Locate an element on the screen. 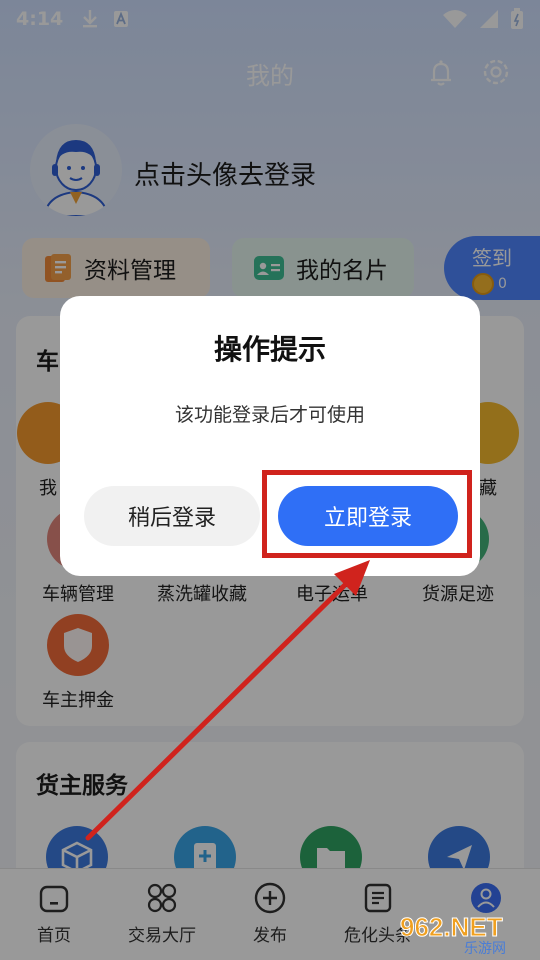 This screenshot has height=960, width=540. dialog-message: 该功能登录后才可使用 is located at coordinates (269, 415).